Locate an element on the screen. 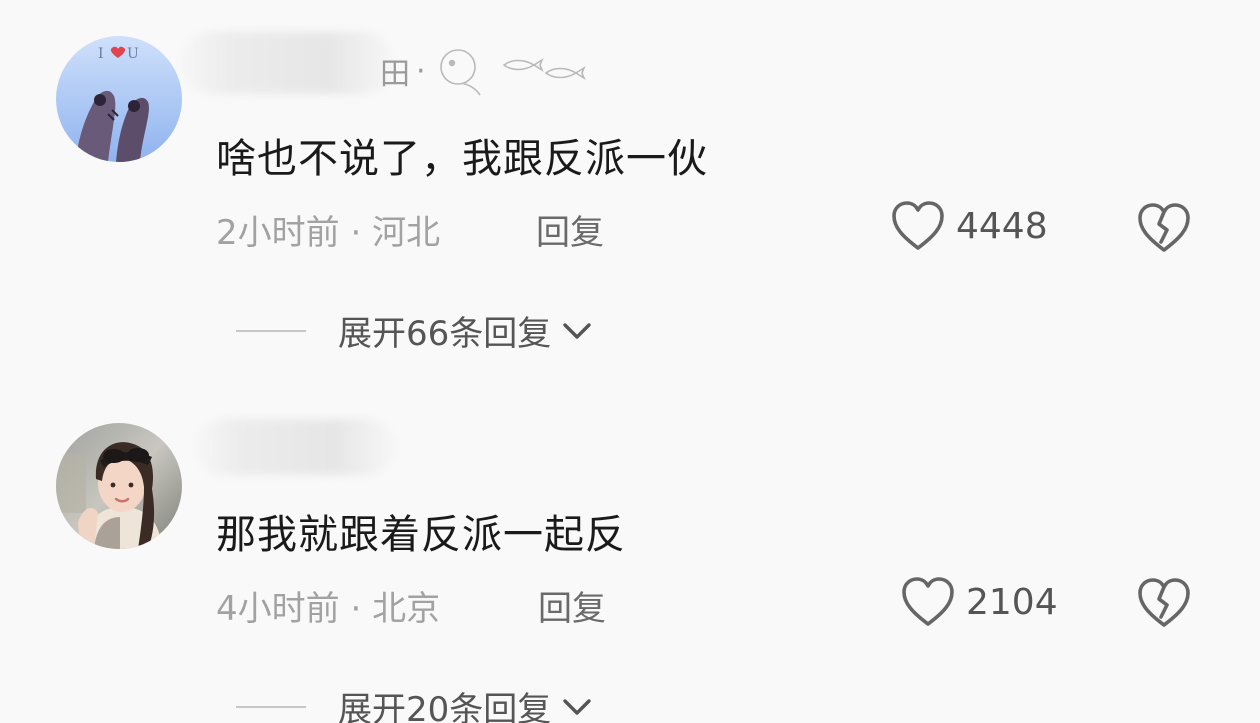  svg-text: I is located at coordinates (101, 54).